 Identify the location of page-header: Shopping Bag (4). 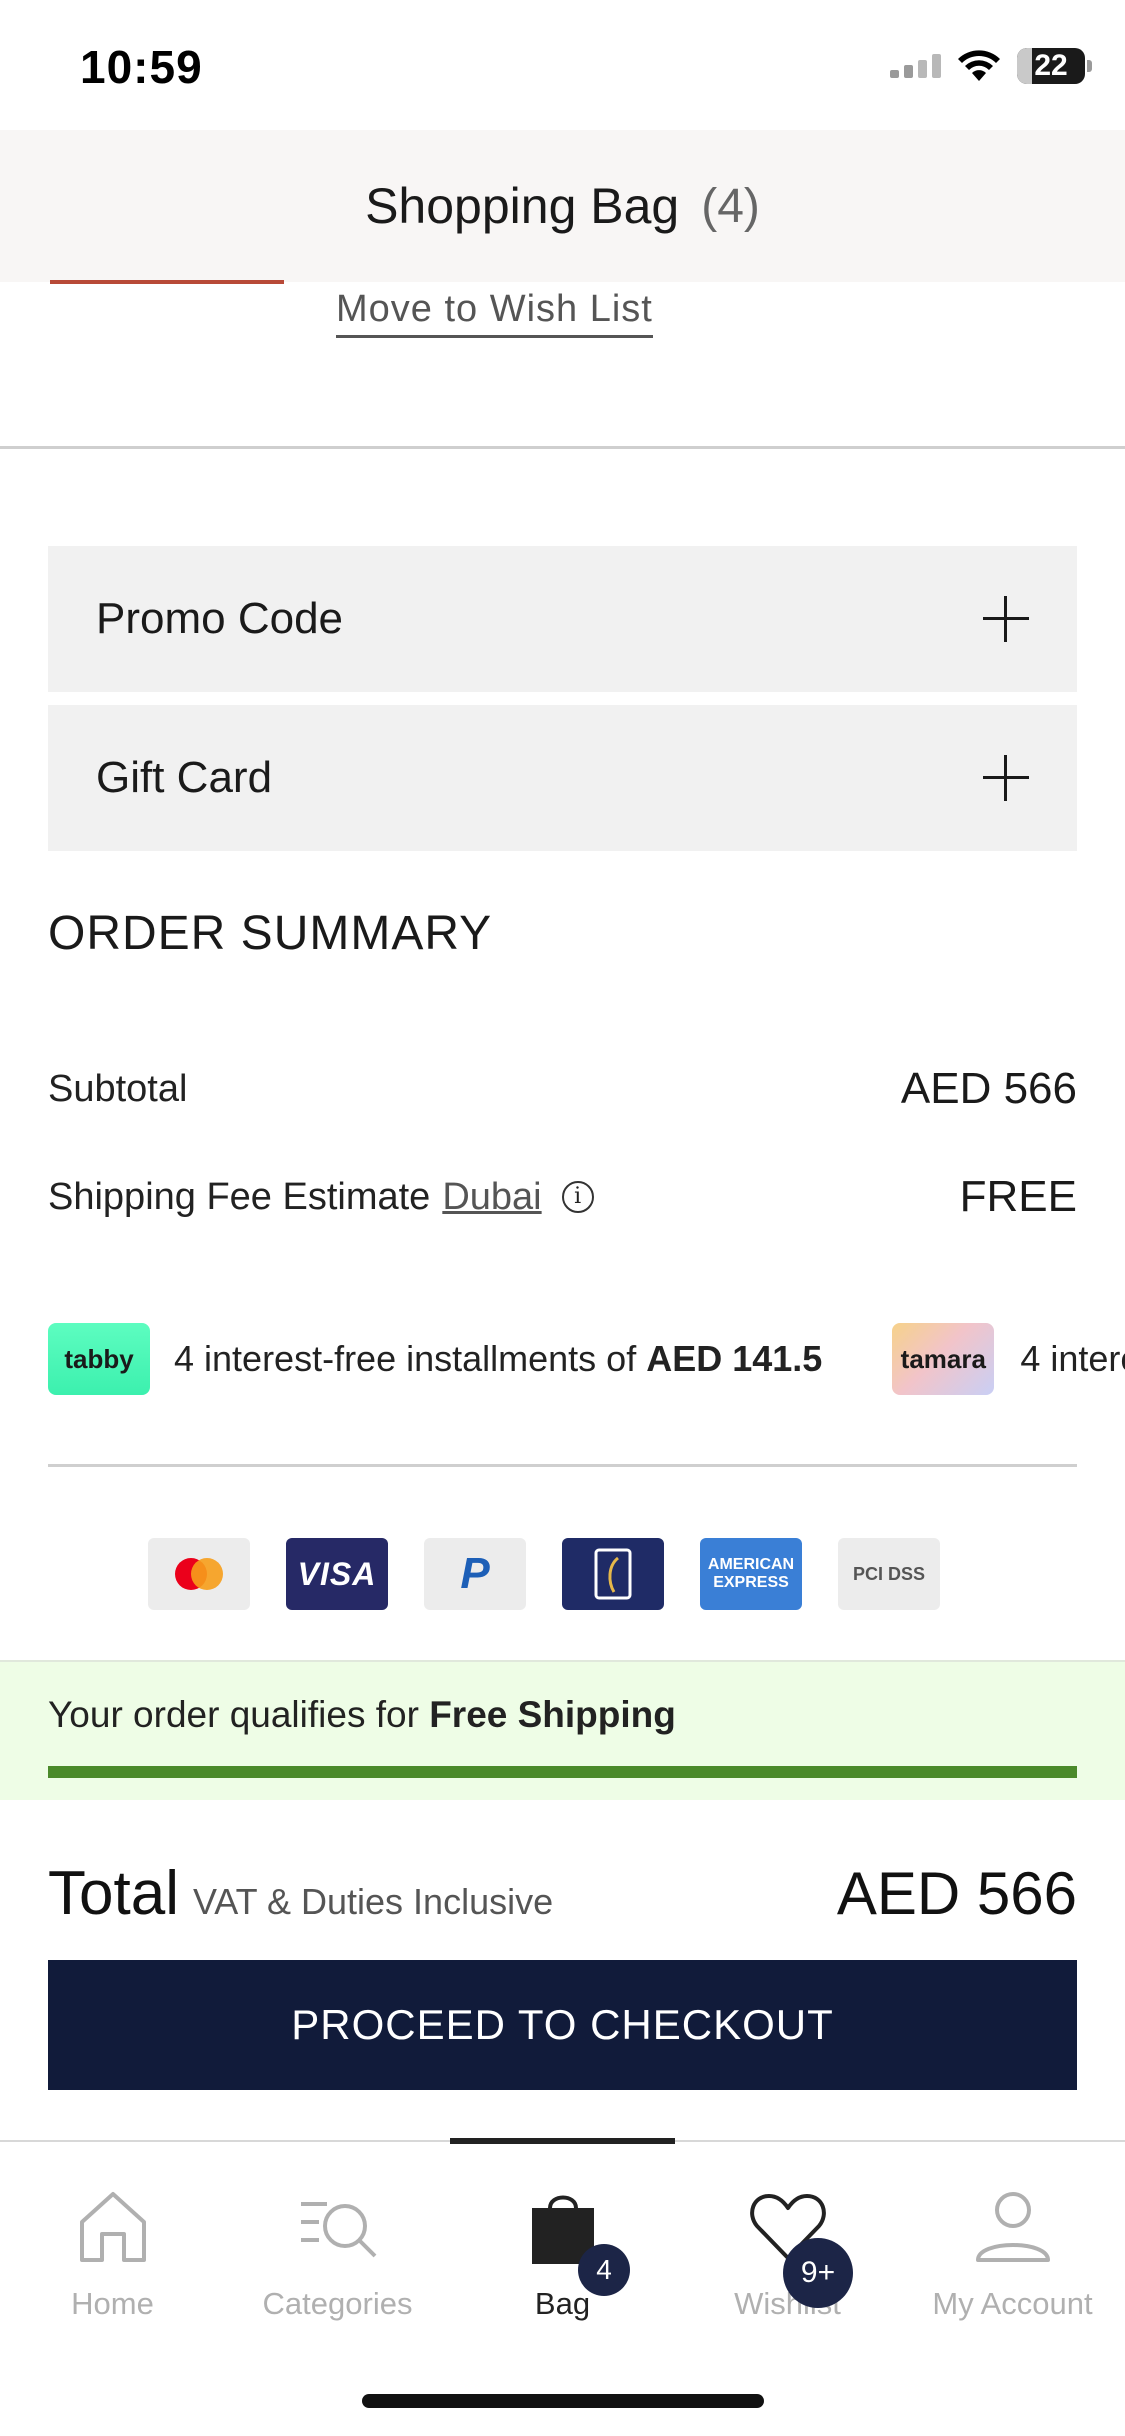
(562, 206).